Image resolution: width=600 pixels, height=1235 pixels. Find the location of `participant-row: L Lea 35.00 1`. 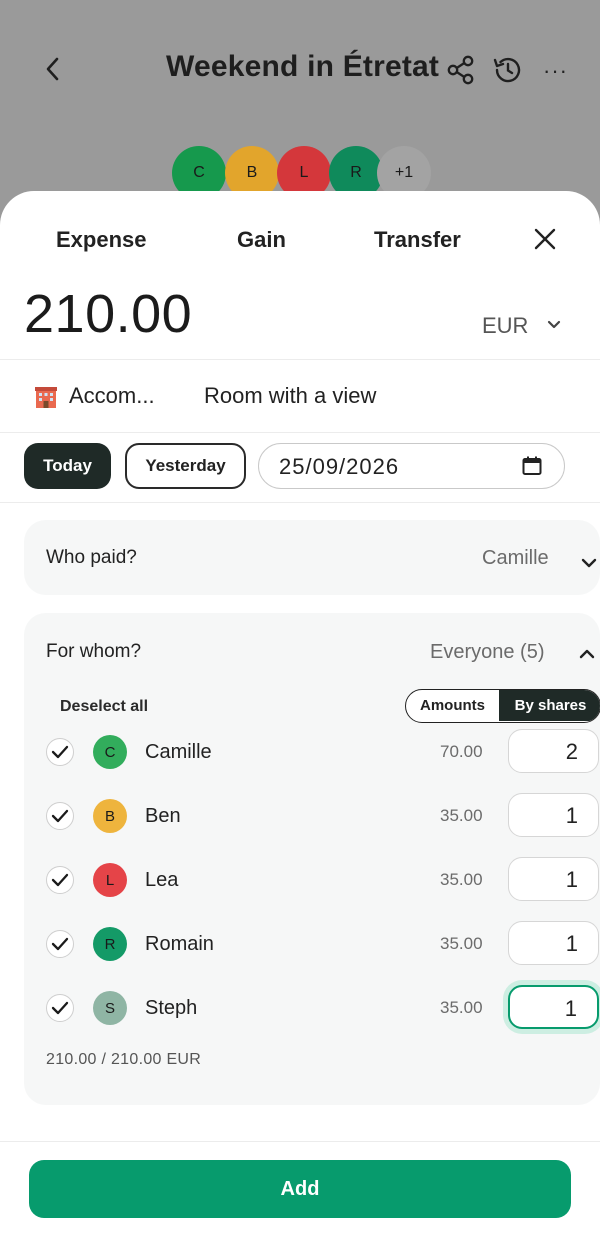

participant-row: L Lea 35.00 1 is located at coordinates (312, 881).